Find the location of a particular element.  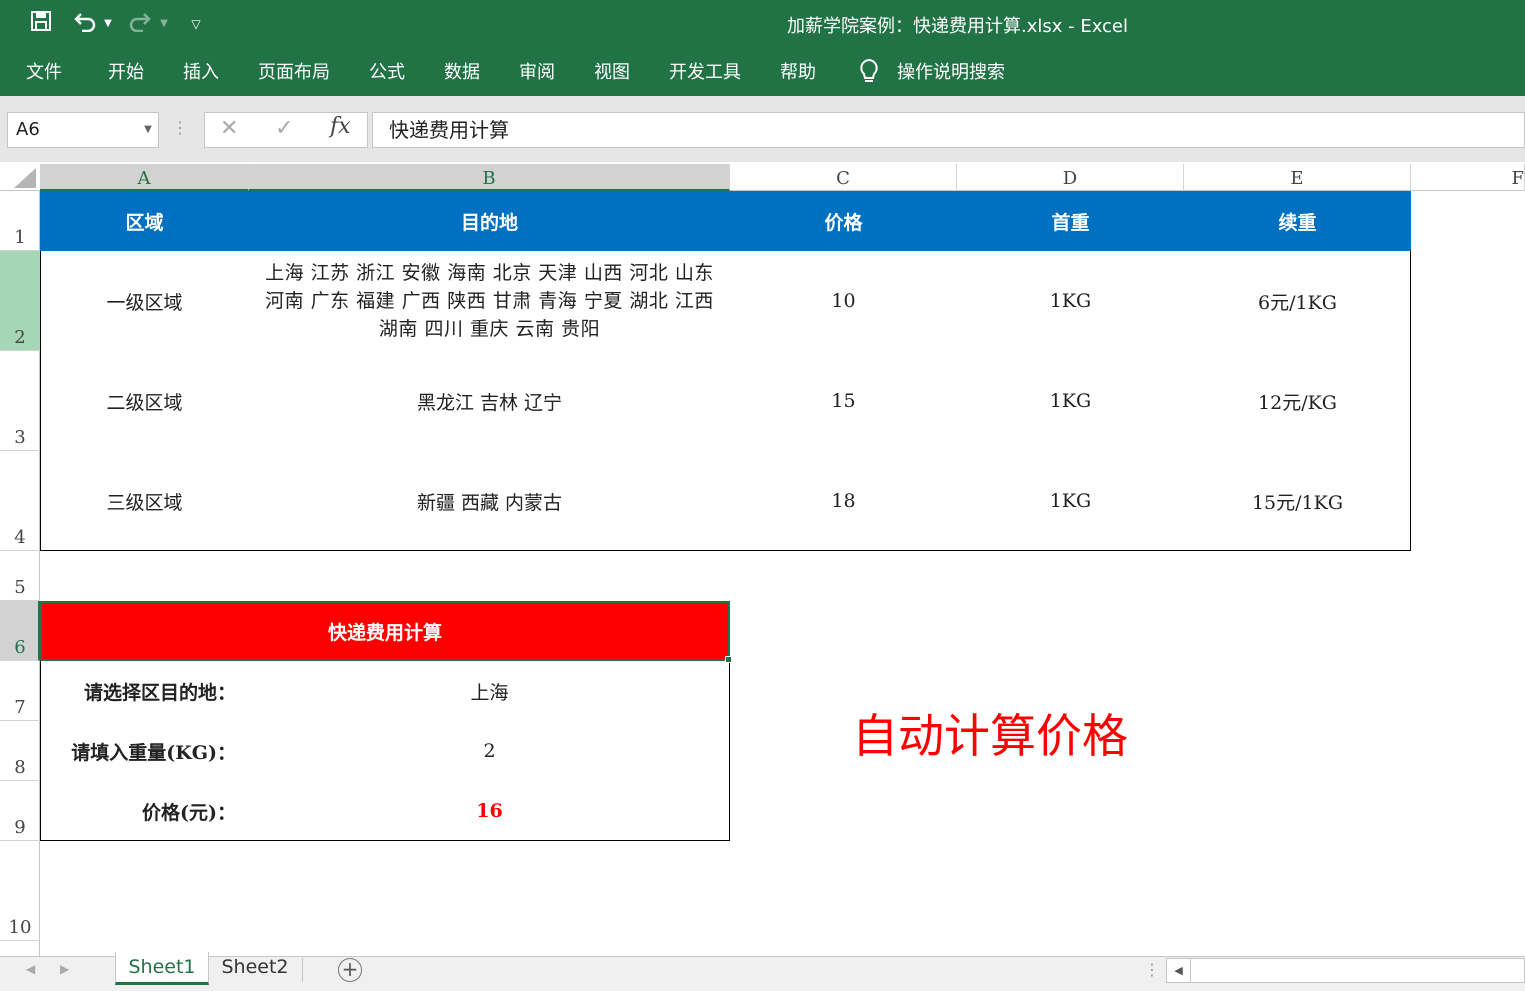

cell-price: 10 is located at coordinates (843, 301).